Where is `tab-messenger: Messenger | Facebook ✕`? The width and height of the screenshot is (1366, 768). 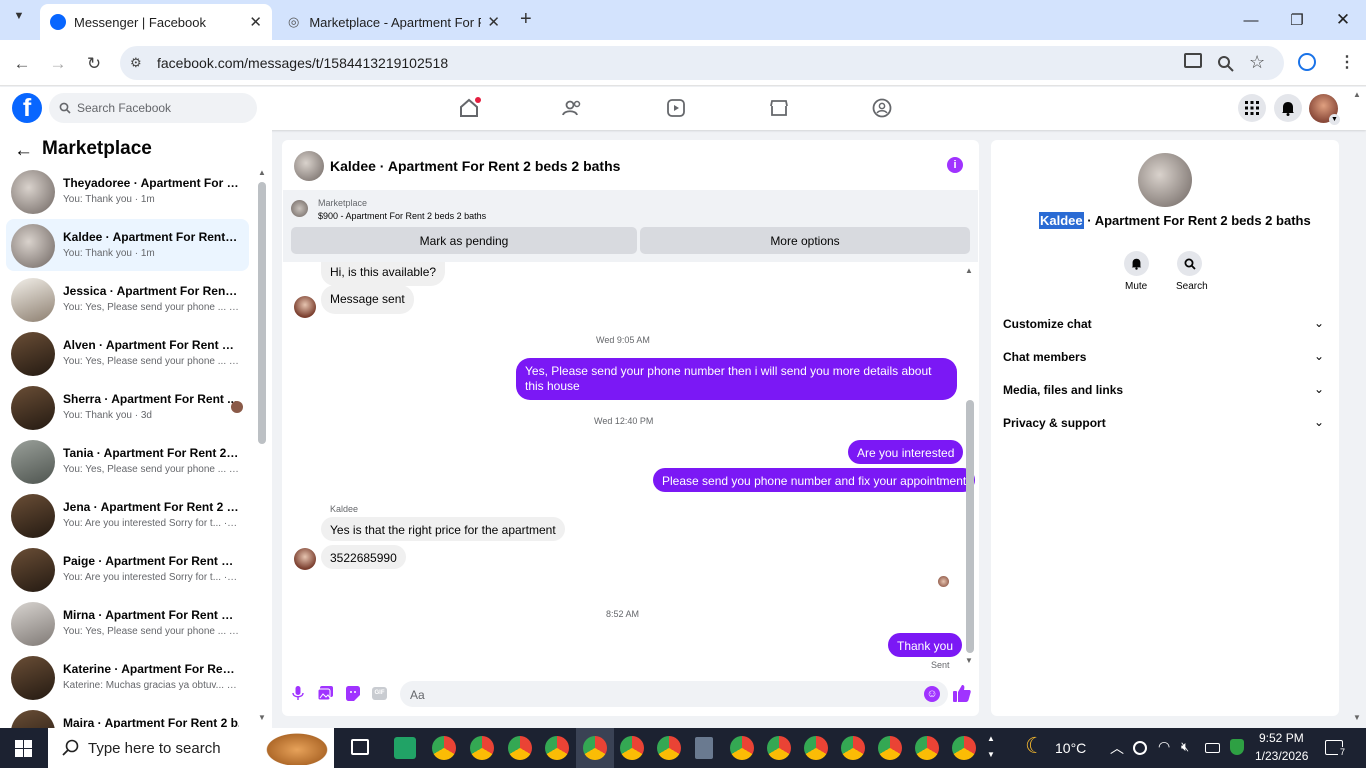 tab-messenger: Messenger | Facebook ✕ is located at coordinates (156, 22).